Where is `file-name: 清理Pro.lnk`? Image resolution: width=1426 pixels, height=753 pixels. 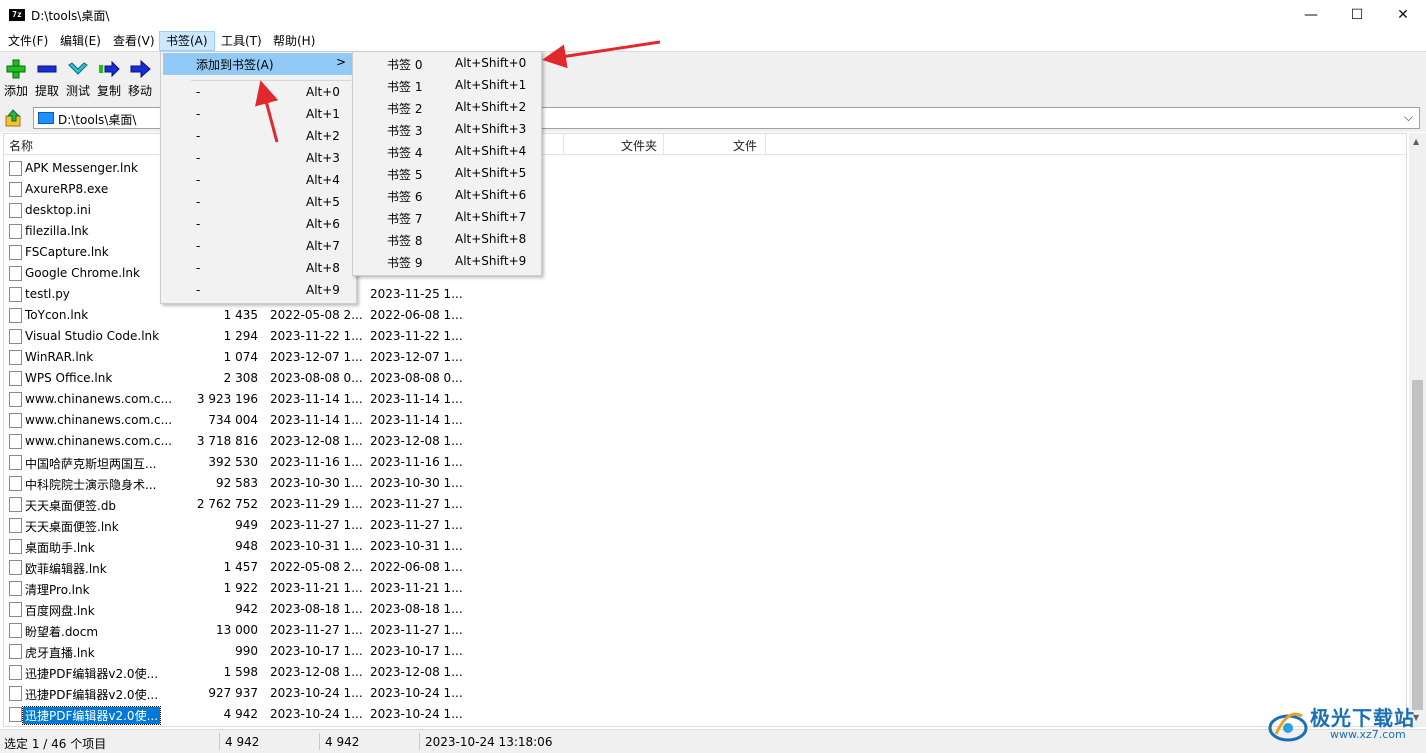
file-name: 清理Pro.lnk is located at coordinates (57, 590).